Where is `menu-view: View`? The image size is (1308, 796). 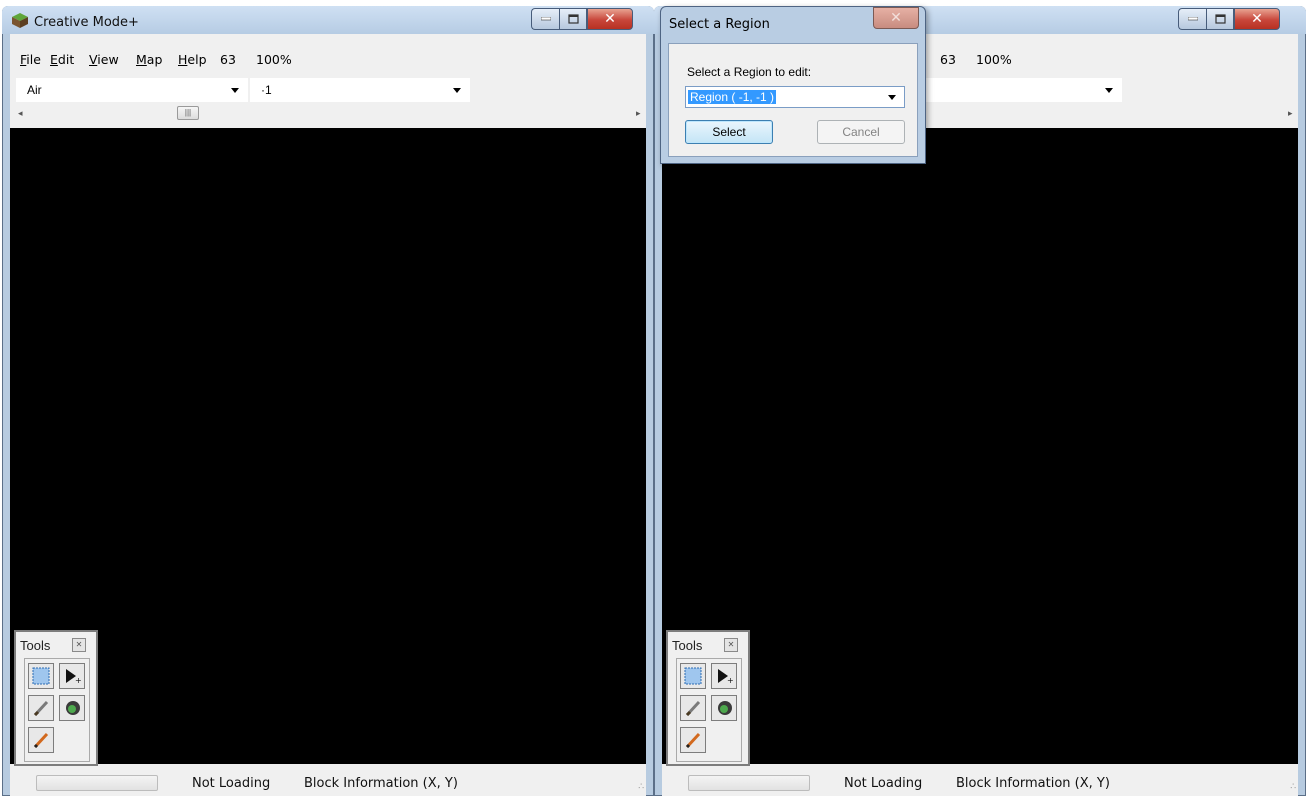 menu-view: View is located at coordinates (104, 59).